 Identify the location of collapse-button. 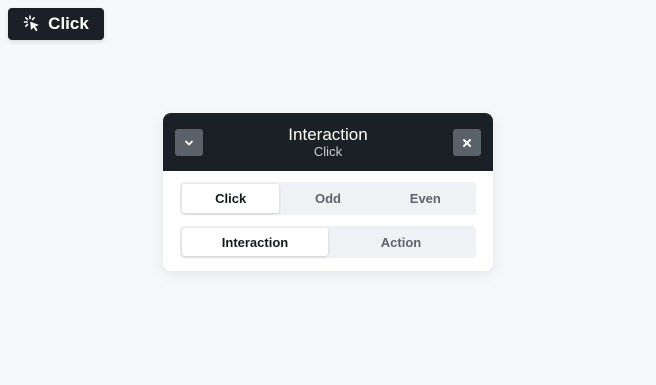
(189, 142).